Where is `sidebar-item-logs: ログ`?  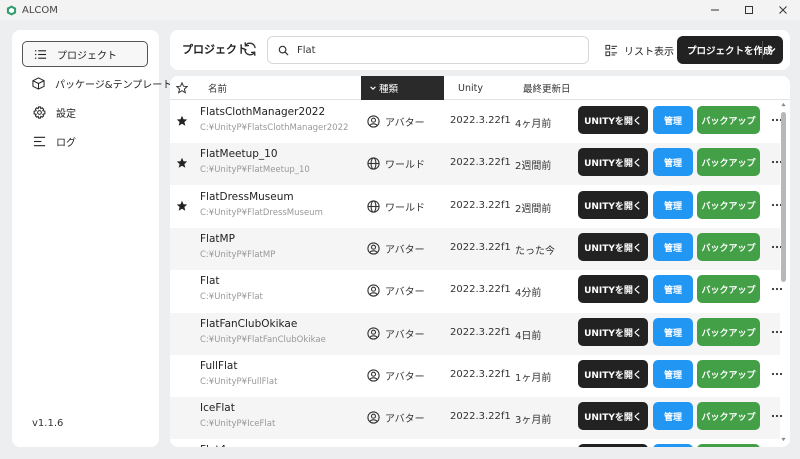
sidebar-item-logs: ログ is located at coordinates (85, 141).